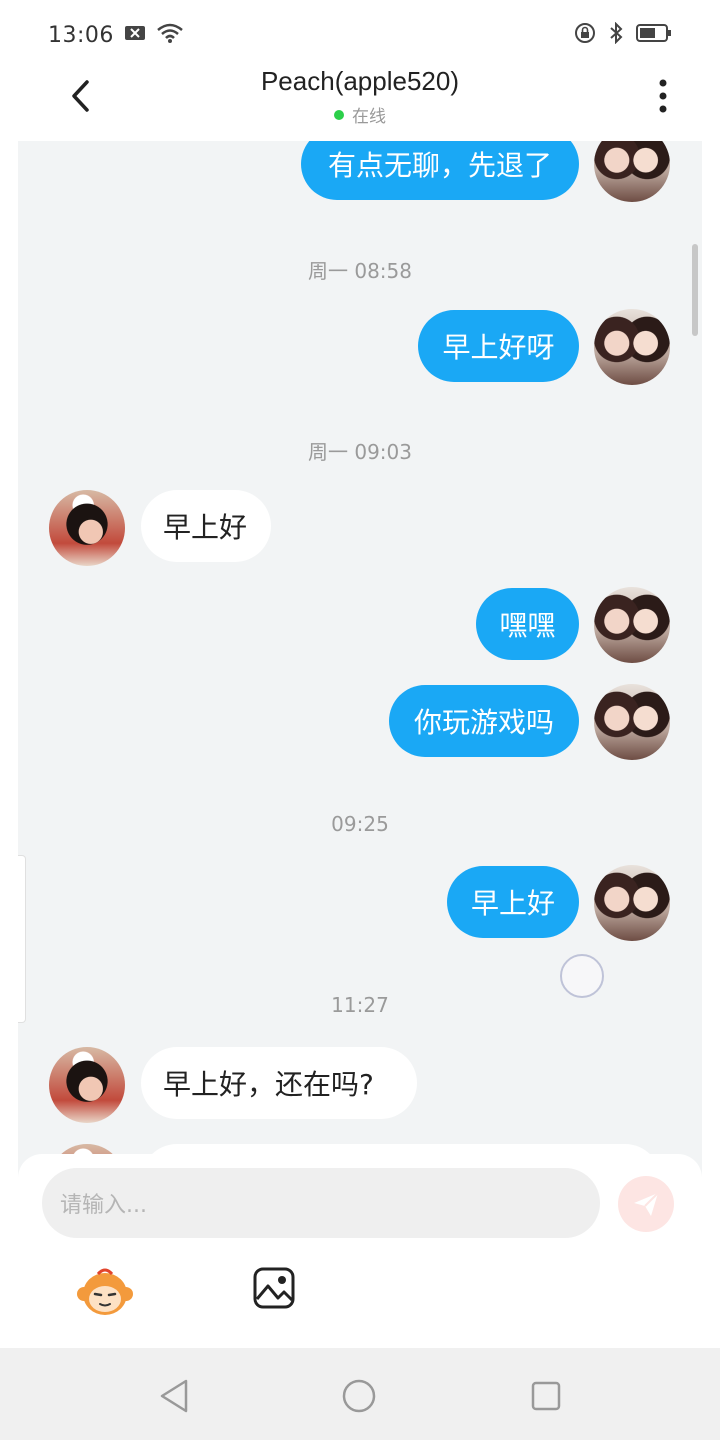 The image size is (720, 1440). Describe the element at coordinates (81, 35) in the screenshot. I see `status-time: 13:06` at that location.